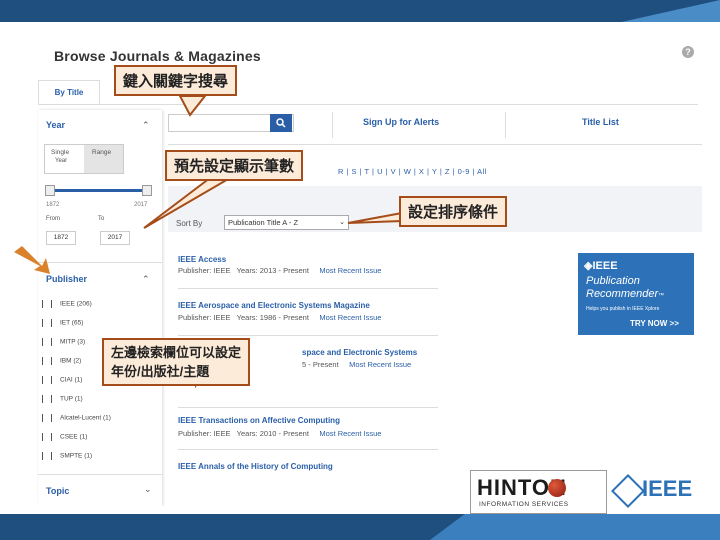 This screenshot has width=720, height=540. What do you see at coordinates (234, 165) in the screenshot?
I see `callout-display-count: 預先設定顯示筆數` at bounding box center [234, 165].